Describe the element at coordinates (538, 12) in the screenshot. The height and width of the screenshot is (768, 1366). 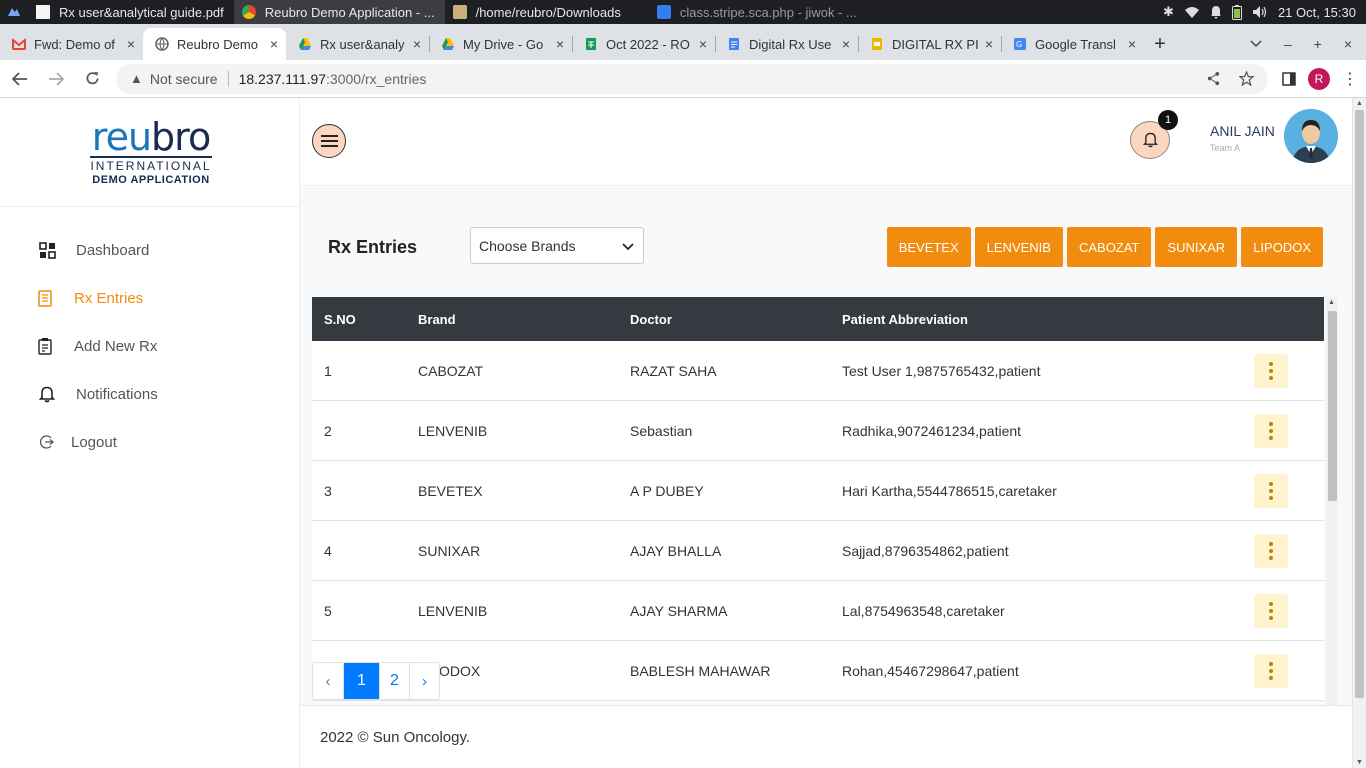
I see `os-app-files: /home/reubro/Downloads` at that location.